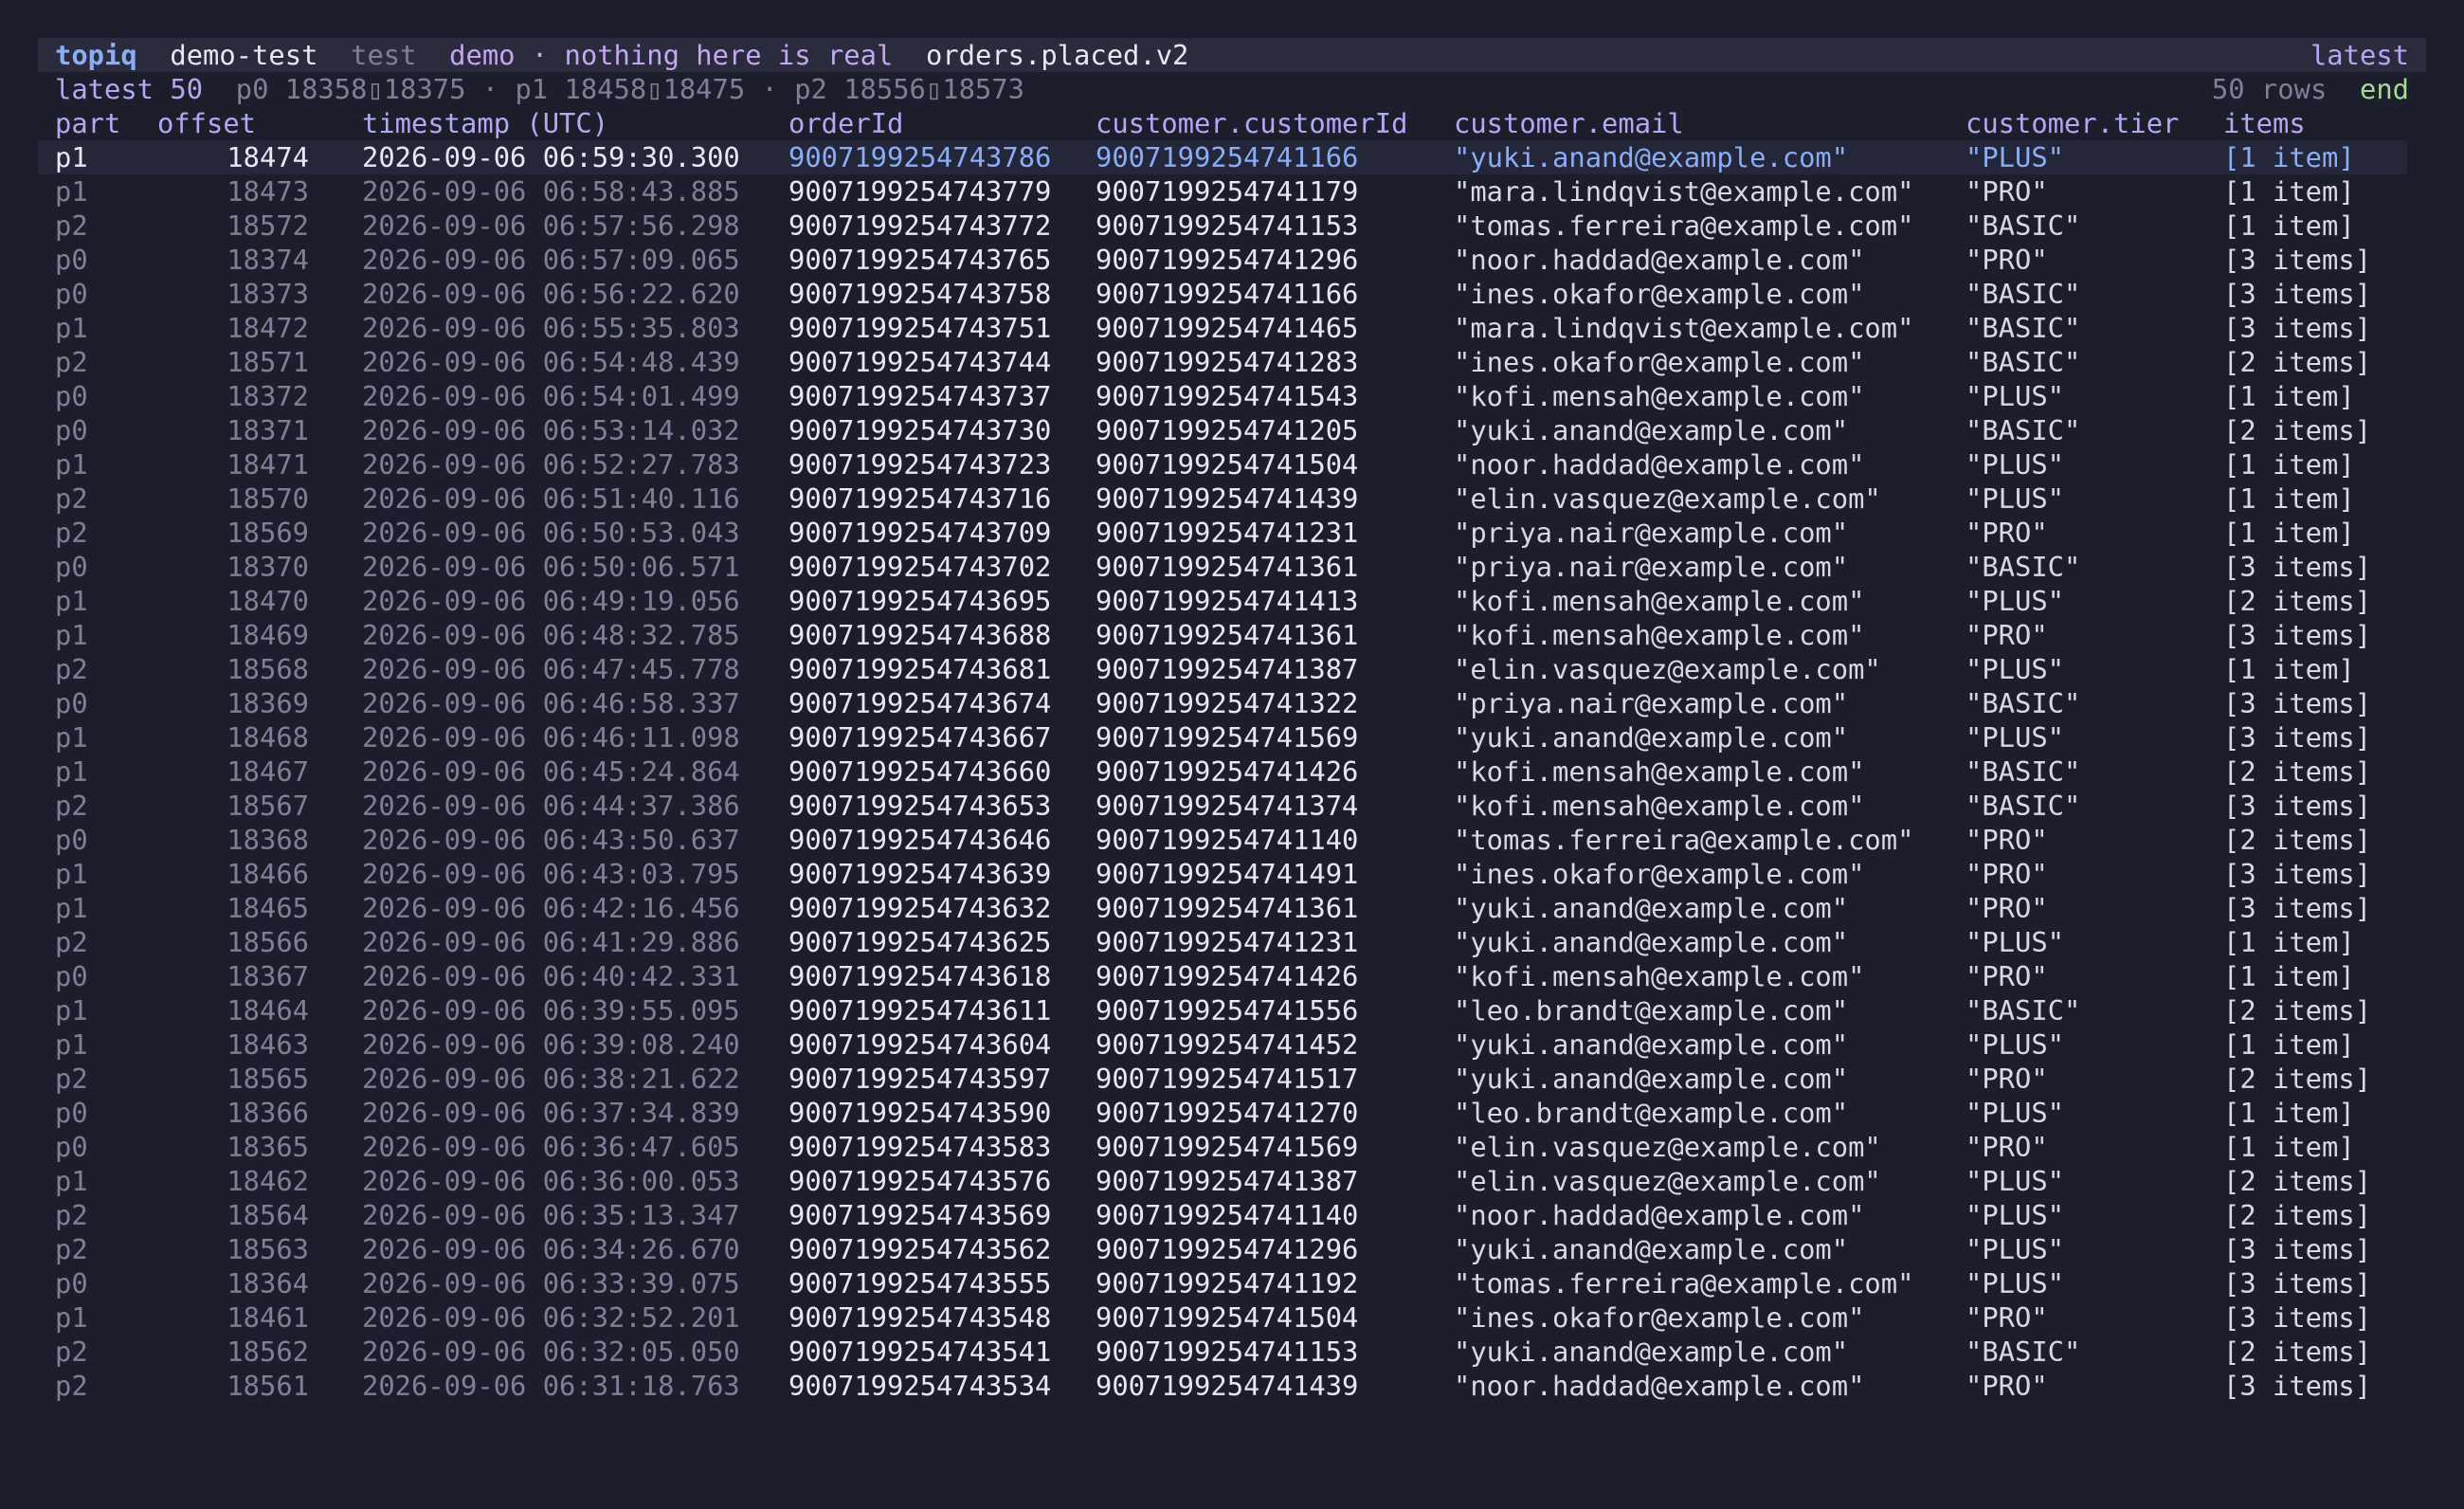  What do you see at coordinates (1228, 976) in the screenshot?
I see `cell-customer-id: 9007199254741426` at bounding box center [1228, 976].